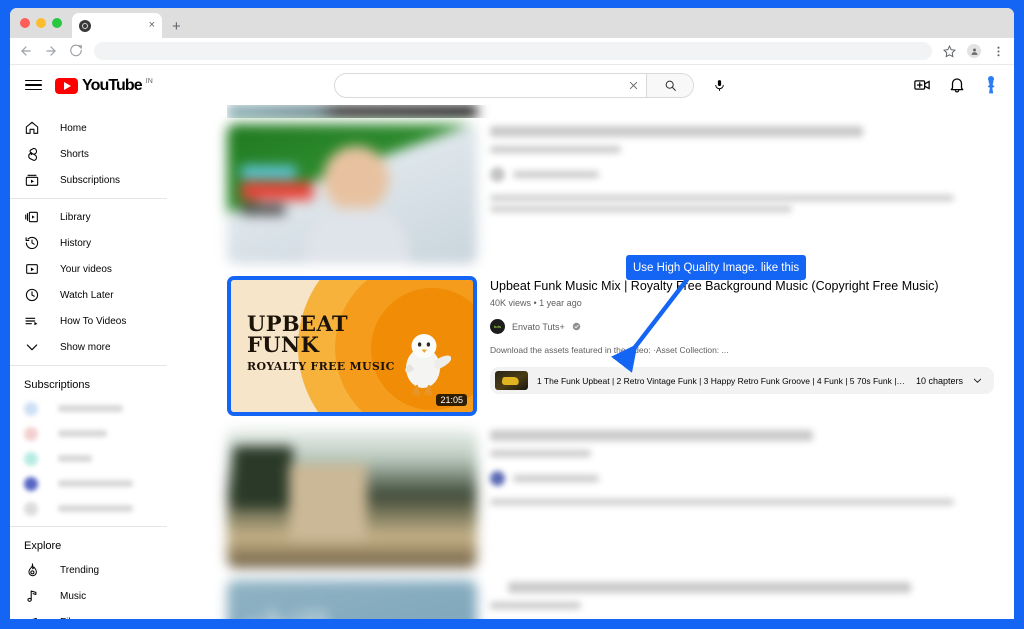 Image resolution: width=1024 pixels, height=629 pixels. I want to click on sidebar-label: History, so click(76, 243).